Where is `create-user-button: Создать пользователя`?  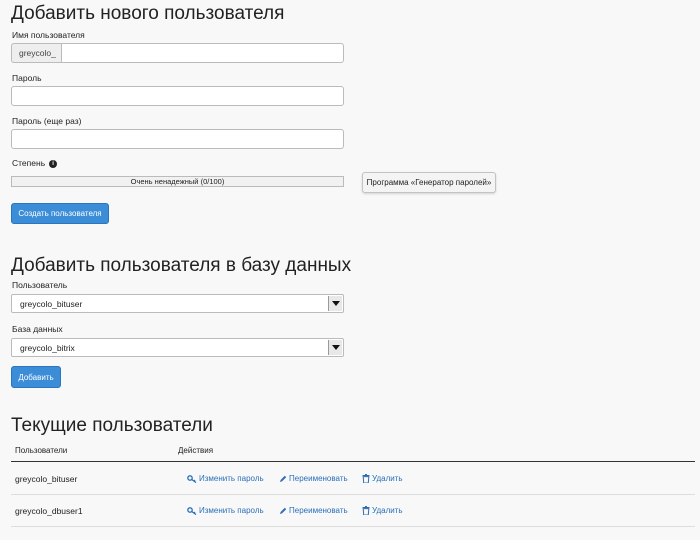
create-user-button: Создать пользователя is located at coordinates (60, 213).